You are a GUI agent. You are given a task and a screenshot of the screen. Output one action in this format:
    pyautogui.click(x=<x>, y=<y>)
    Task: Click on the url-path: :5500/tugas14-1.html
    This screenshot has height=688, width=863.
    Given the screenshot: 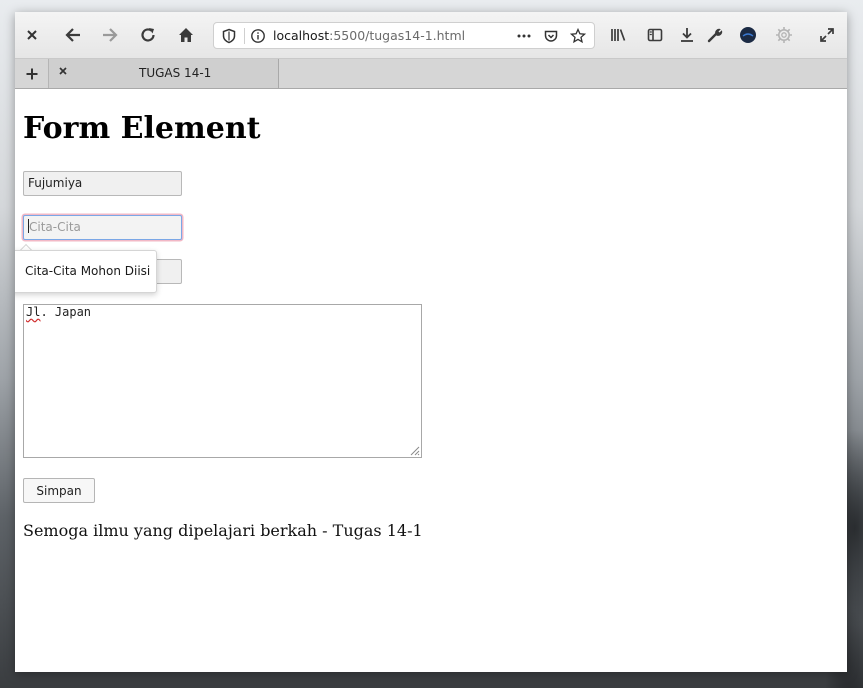 What is the action you would take?
    pyautogui.click(x=397, y=35)
    